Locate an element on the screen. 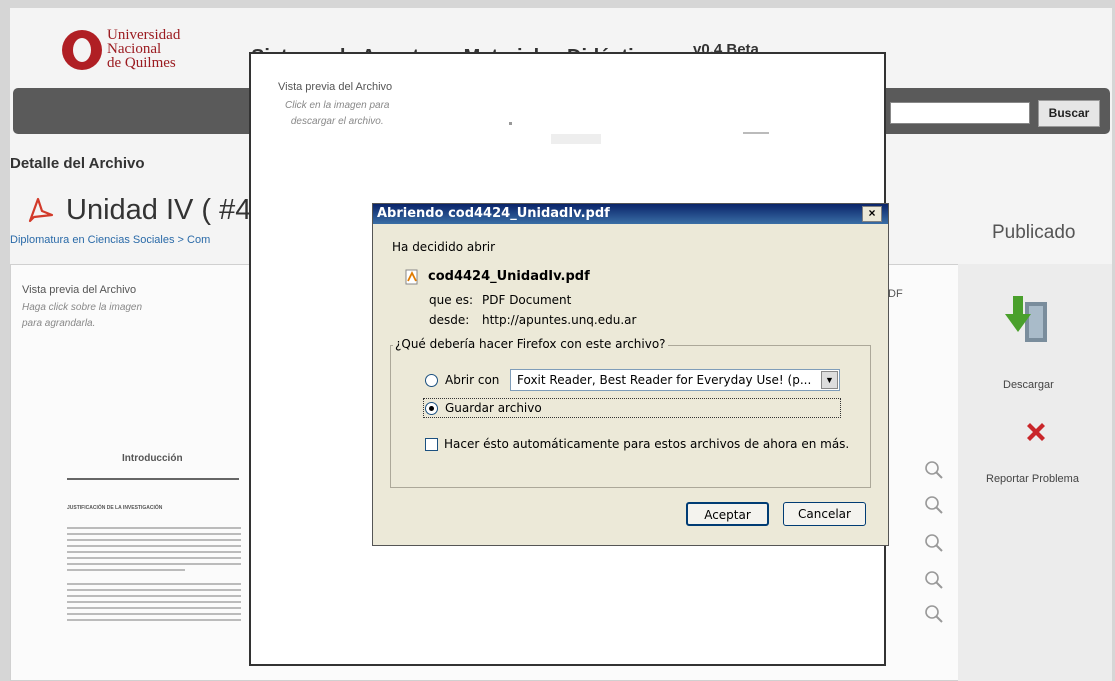 The width and height of the screenshot is (1115, 681). save-file-label: Guardar archivo is located at coordinates (493, 408).